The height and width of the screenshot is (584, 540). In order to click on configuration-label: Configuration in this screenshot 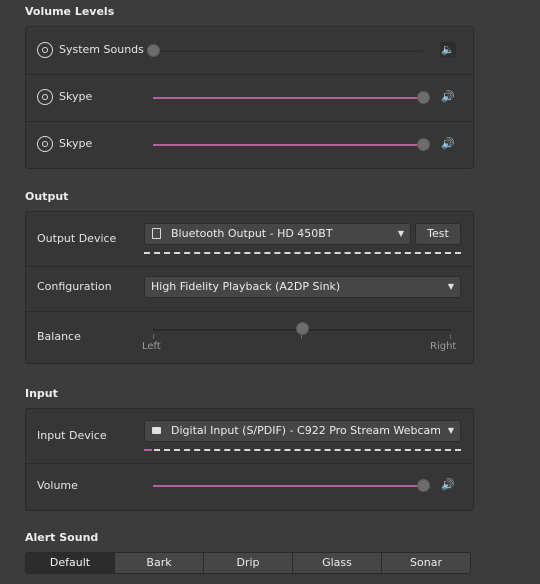, I will do `click(74, 286)`.